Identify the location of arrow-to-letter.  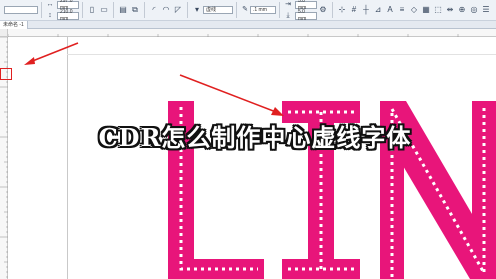
(231, 95).